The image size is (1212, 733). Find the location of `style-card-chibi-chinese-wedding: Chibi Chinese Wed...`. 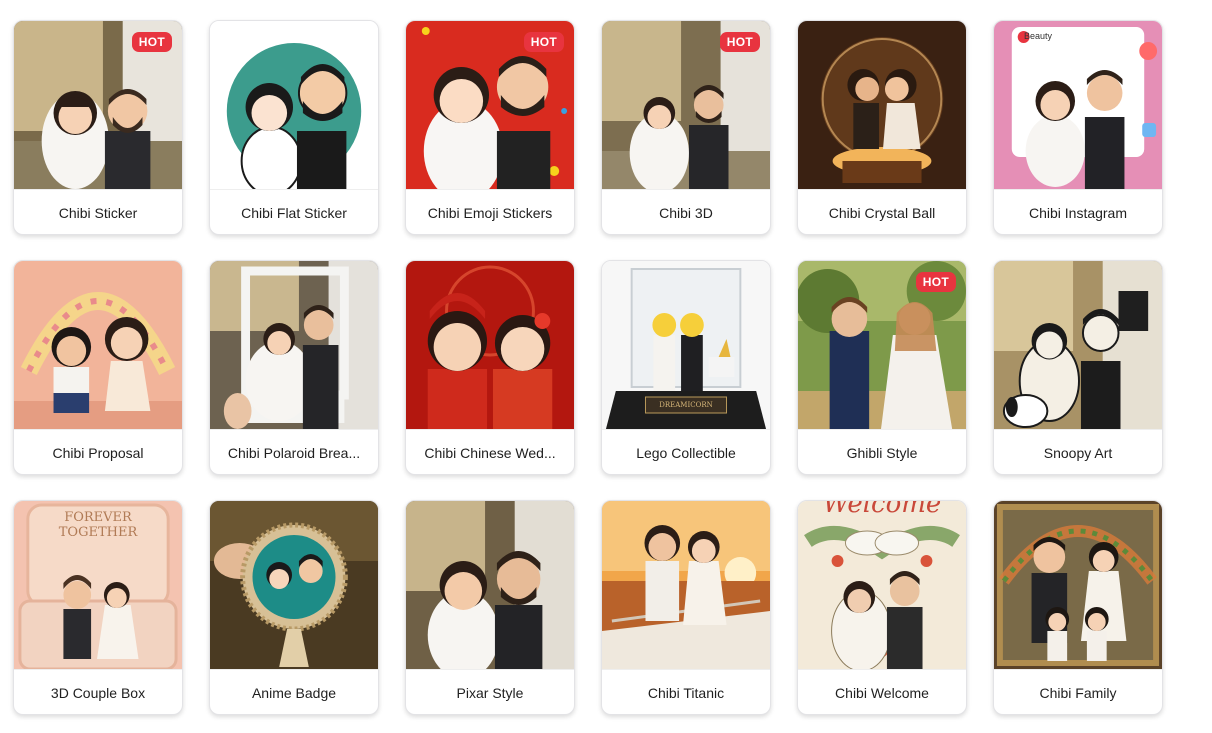

style-card-chibi-chinese-wedding: Chibi Chinese Wed... is located at coordinates (490, 367).